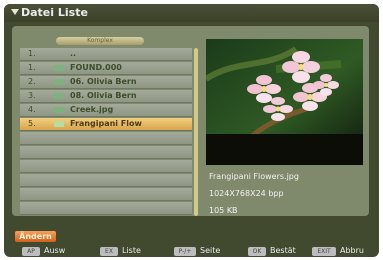 The width and height of the screenshot is (383, 260). Describe the element at coordinates (31, 251) in the screenshot. I see `footer-key-ausw: AP` at that location.